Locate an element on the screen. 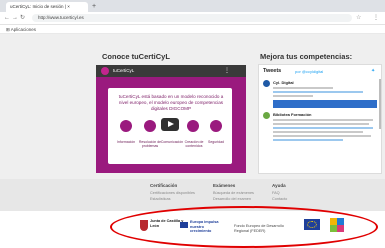 This screenshot has height=248, width=385. back-icon: ← is located at coordinates (7, 18).